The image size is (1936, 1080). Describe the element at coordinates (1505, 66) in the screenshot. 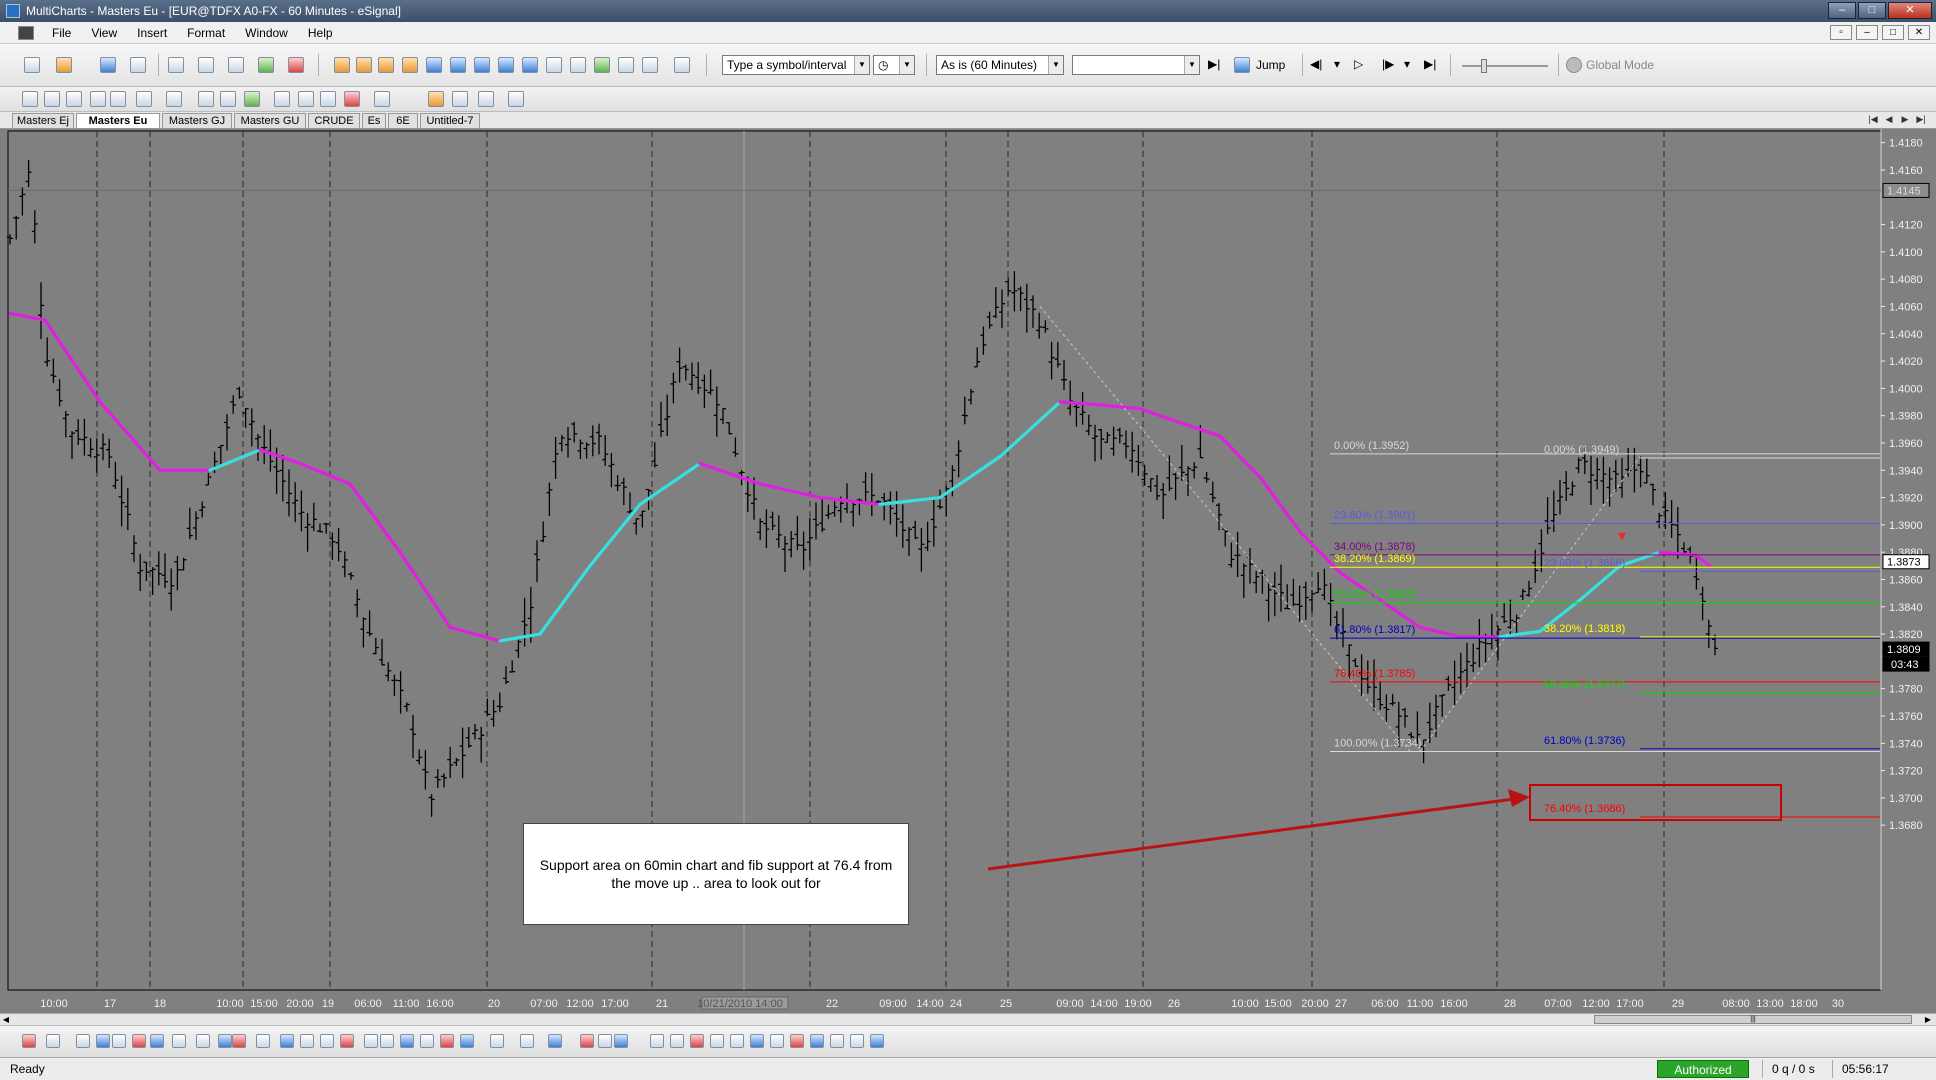

I see `playback-speed-slider` at that location.